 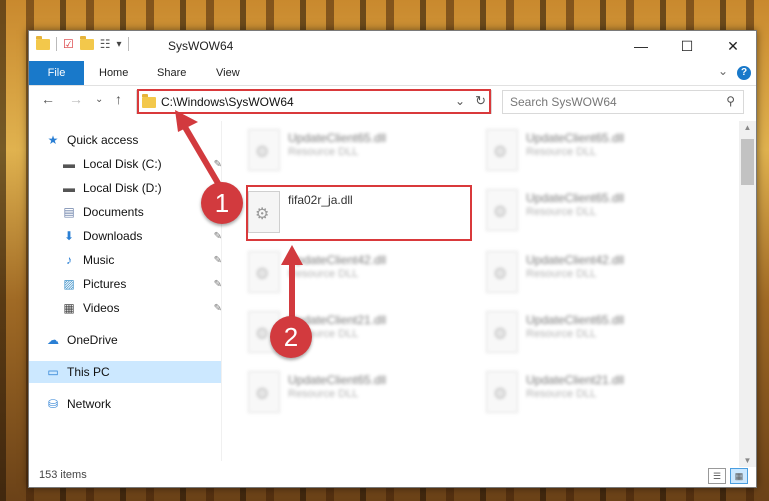 What do you see at coordinates (202, 156) in the screenshot?
I see `arrow-to-address-bar` at bounding box center [202, 156].